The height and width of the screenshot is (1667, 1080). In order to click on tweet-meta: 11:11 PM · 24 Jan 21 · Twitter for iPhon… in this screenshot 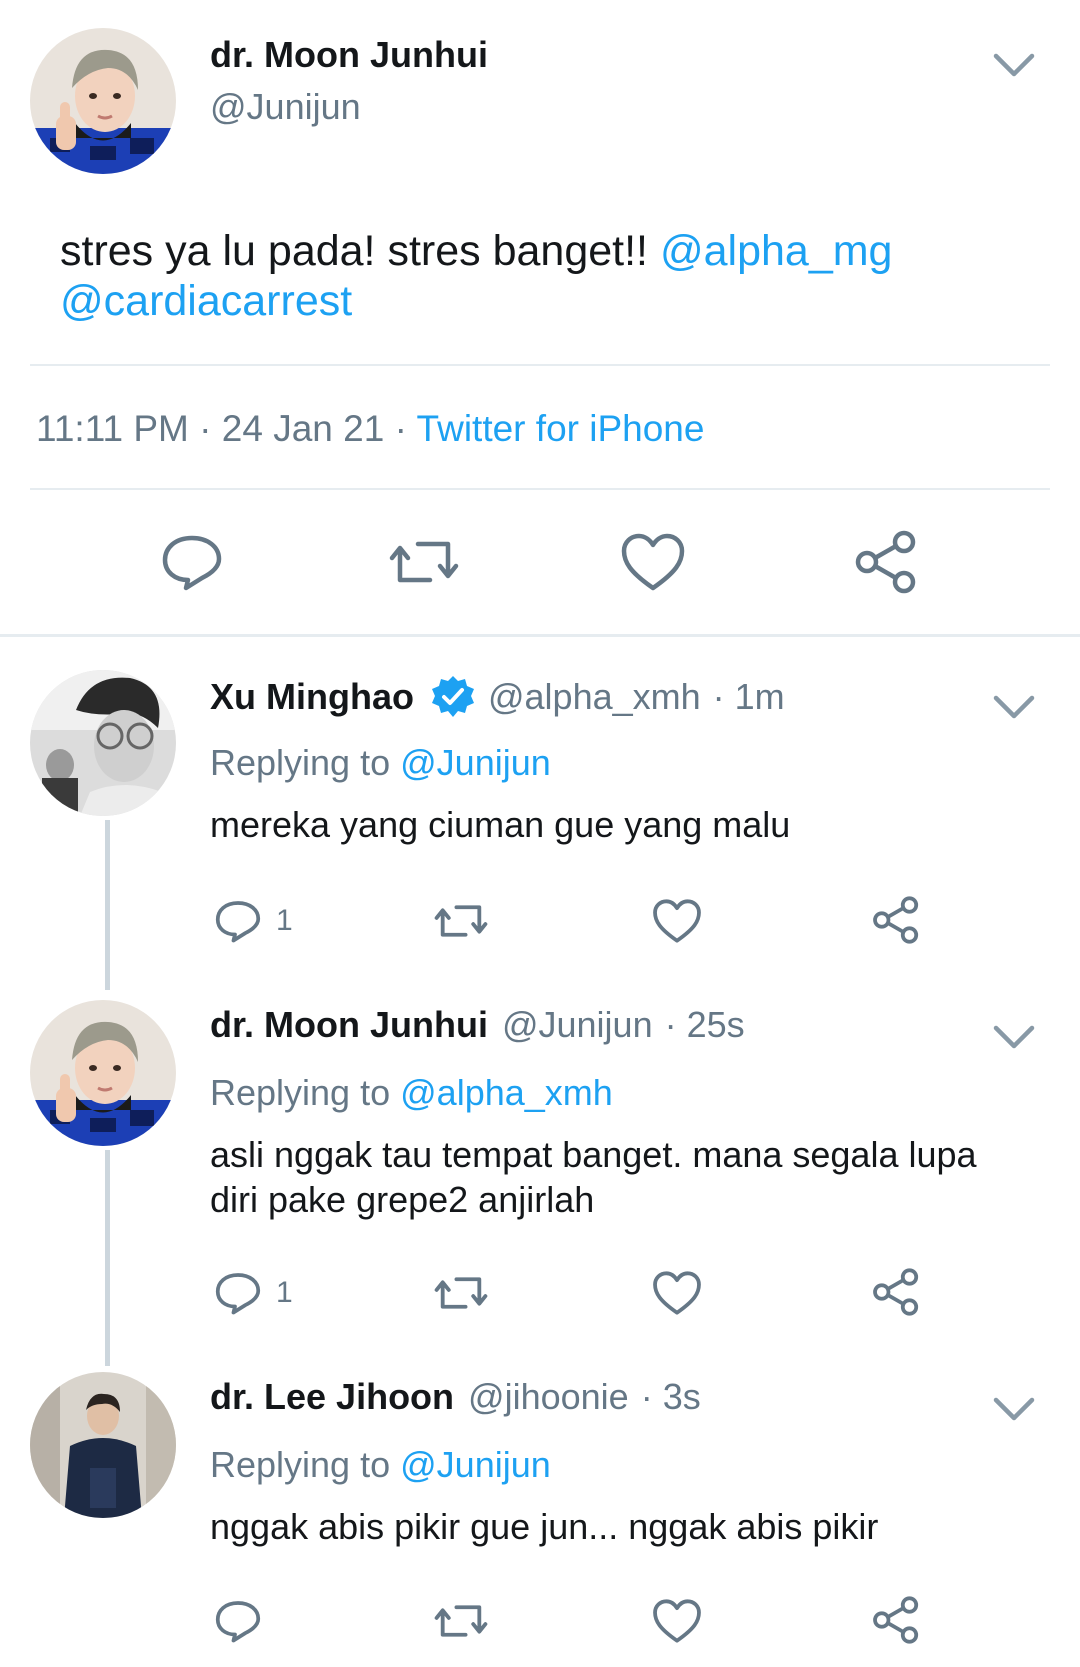, I will do `click(370, 429)`.